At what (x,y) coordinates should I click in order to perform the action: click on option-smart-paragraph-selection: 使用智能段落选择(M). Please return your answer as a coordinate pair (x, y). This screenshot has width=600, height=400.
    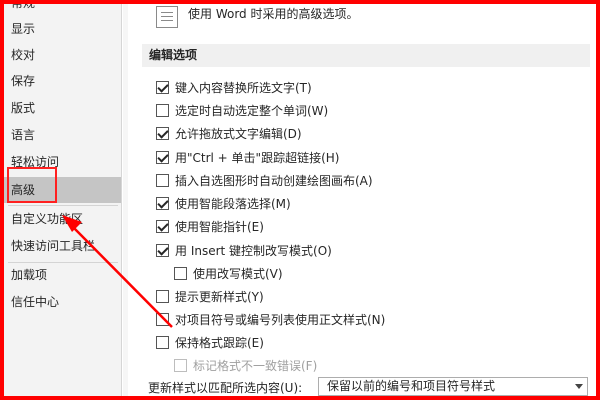
    Looking at the image, I should click on (223, 203).